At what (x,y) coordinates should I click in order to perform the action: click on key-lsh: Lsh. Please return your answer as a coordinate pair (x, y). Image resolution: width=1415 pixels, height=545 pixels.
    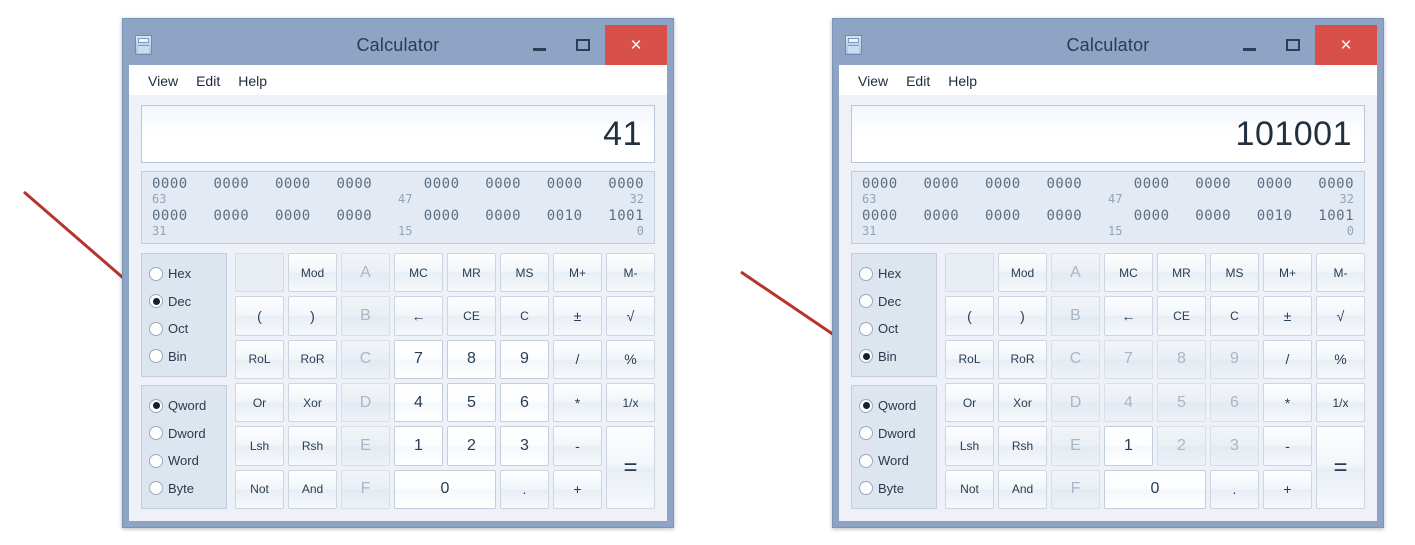
    Looking at the image, I should click on (259, 446).